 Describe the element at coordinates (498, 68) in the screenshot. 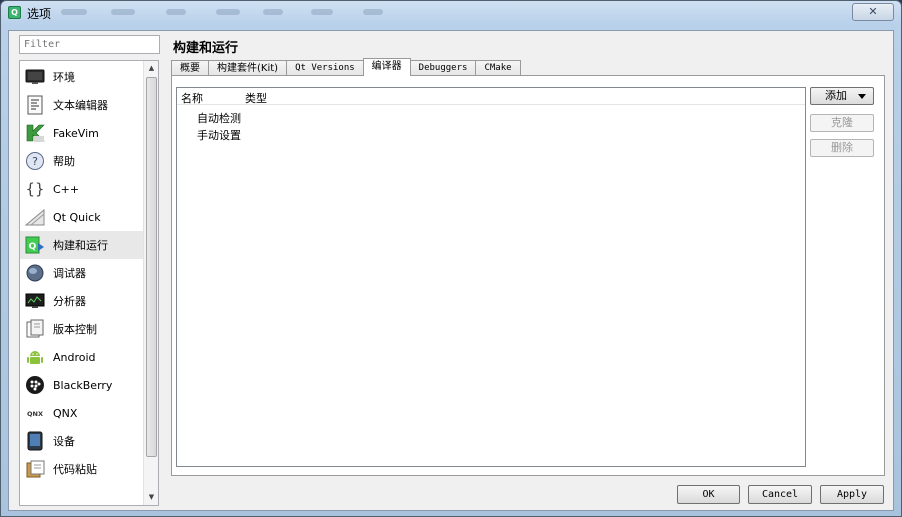

I see `tab-cmake: CMake` at that location.